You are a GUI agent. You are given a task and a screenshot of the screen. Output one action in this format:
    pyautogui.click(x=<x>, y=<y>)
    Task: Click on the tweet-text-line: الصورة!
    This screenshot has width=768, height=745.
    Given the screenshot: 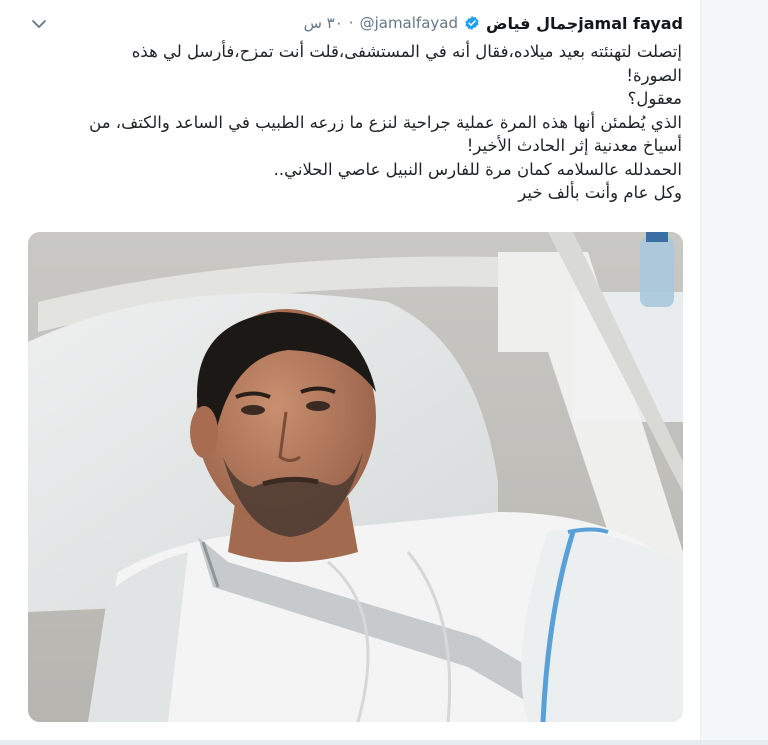 What is the action you would take?
    pyautogui.click(x=654, y=75)
    